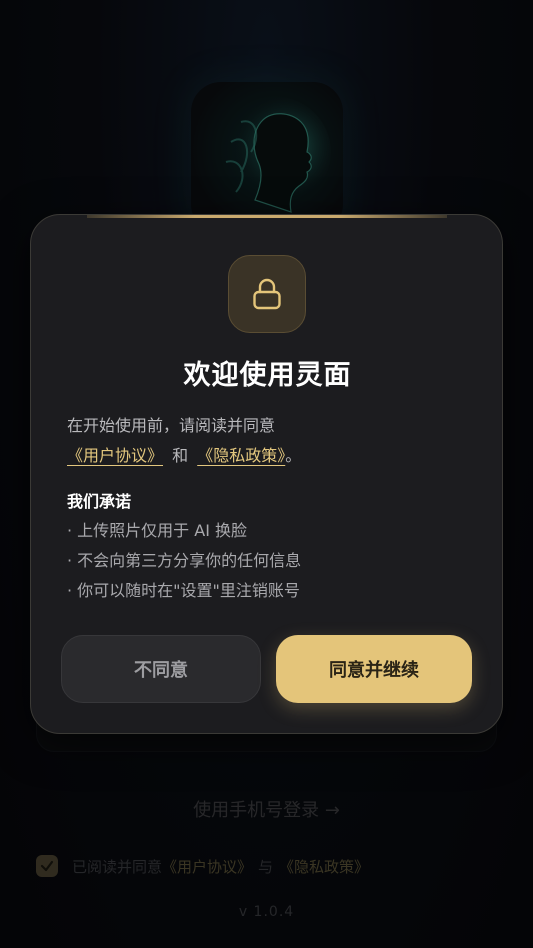 Image resolution: width=533 pixels, height=948 pixels. Describe the element at coordinates (180, 455) in the screenshot. I see `and-text: 和` at that location.